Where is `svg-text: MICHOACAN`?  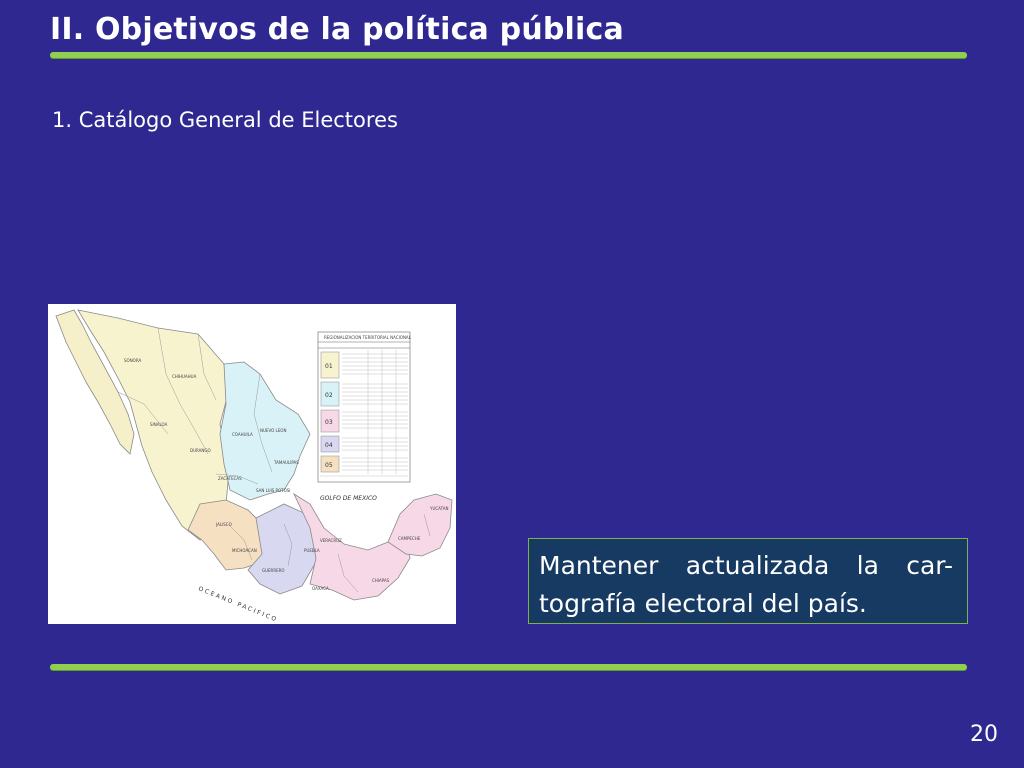 svg-text: MICHOACAN is located at coordinates (244, 550).